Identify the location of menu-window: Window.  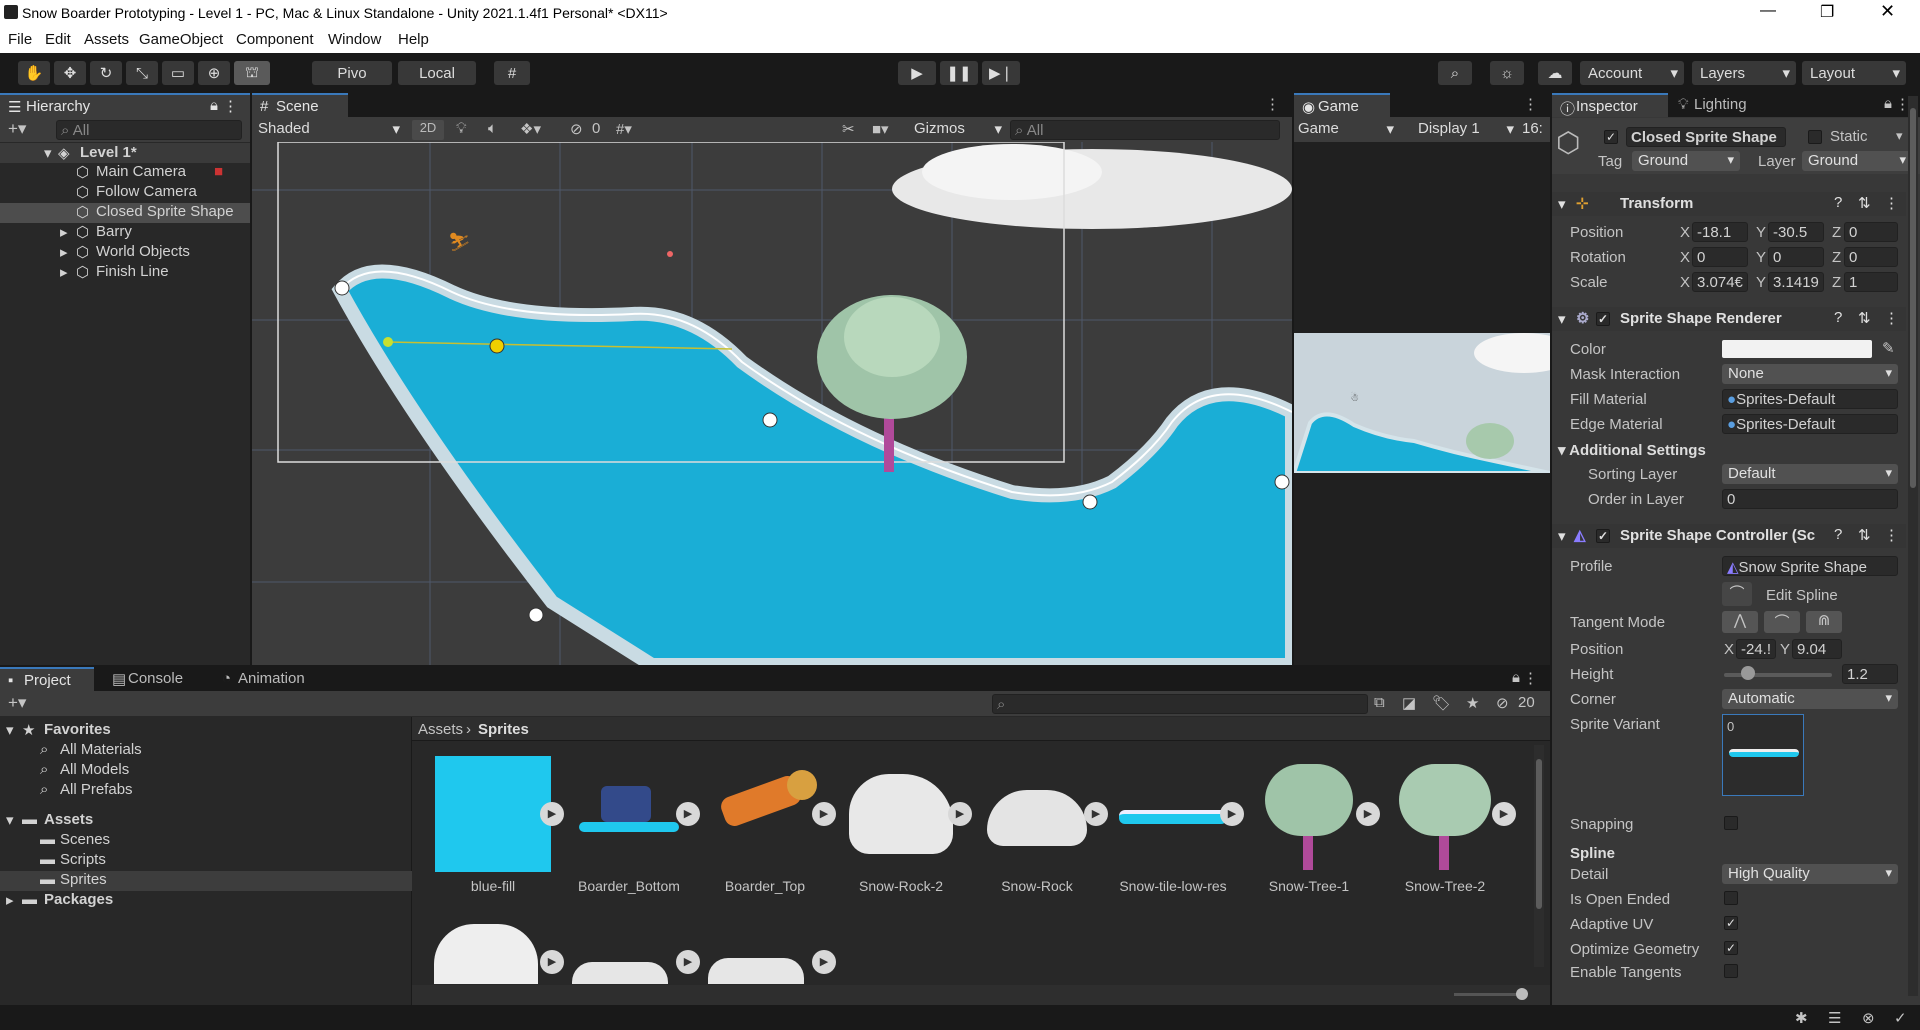
(354, 39).